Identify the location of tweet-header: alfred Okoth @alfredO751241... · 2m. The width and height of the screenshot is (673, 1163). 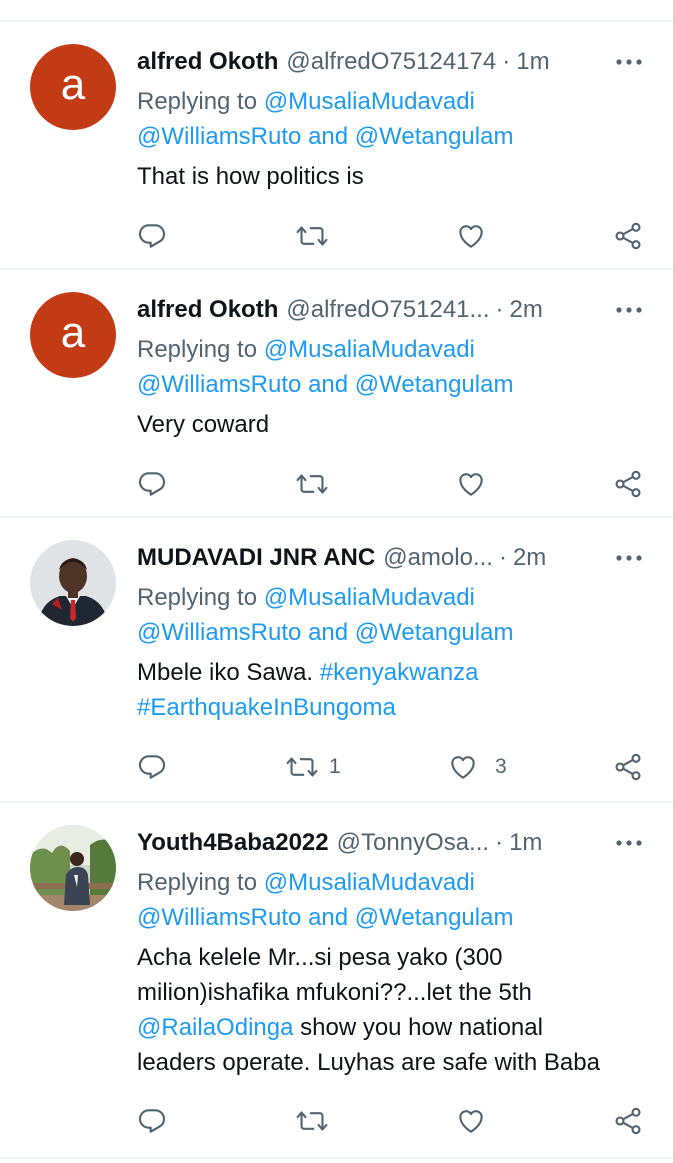
(397, 310).